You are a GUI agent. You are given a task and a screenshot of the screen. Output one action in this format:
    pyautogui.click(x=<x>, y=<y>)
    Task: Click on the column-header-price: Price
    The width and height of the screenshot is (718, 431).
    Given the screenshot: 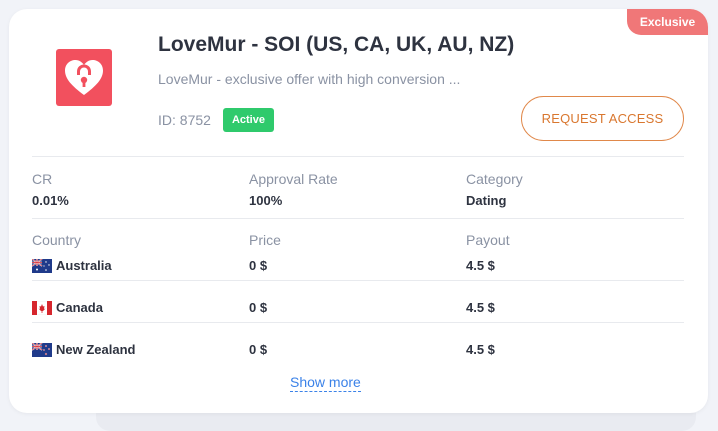 What is the action you would take?
    pyautogui.click(x=265, y=240)
    